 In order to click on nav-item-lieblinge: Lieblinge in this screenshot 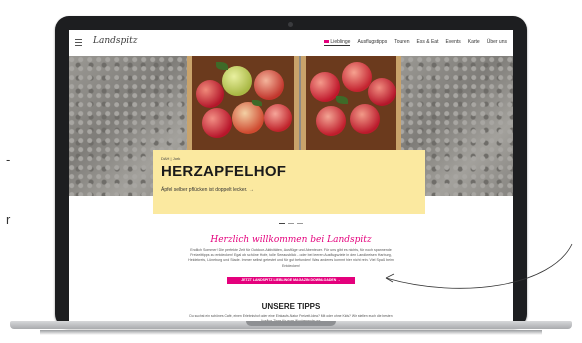, I will do `click(337, 42)`.